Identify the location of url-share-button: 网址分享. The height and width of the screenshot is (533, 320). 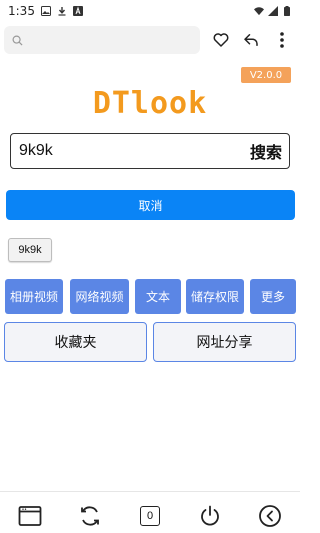
(224, 342).